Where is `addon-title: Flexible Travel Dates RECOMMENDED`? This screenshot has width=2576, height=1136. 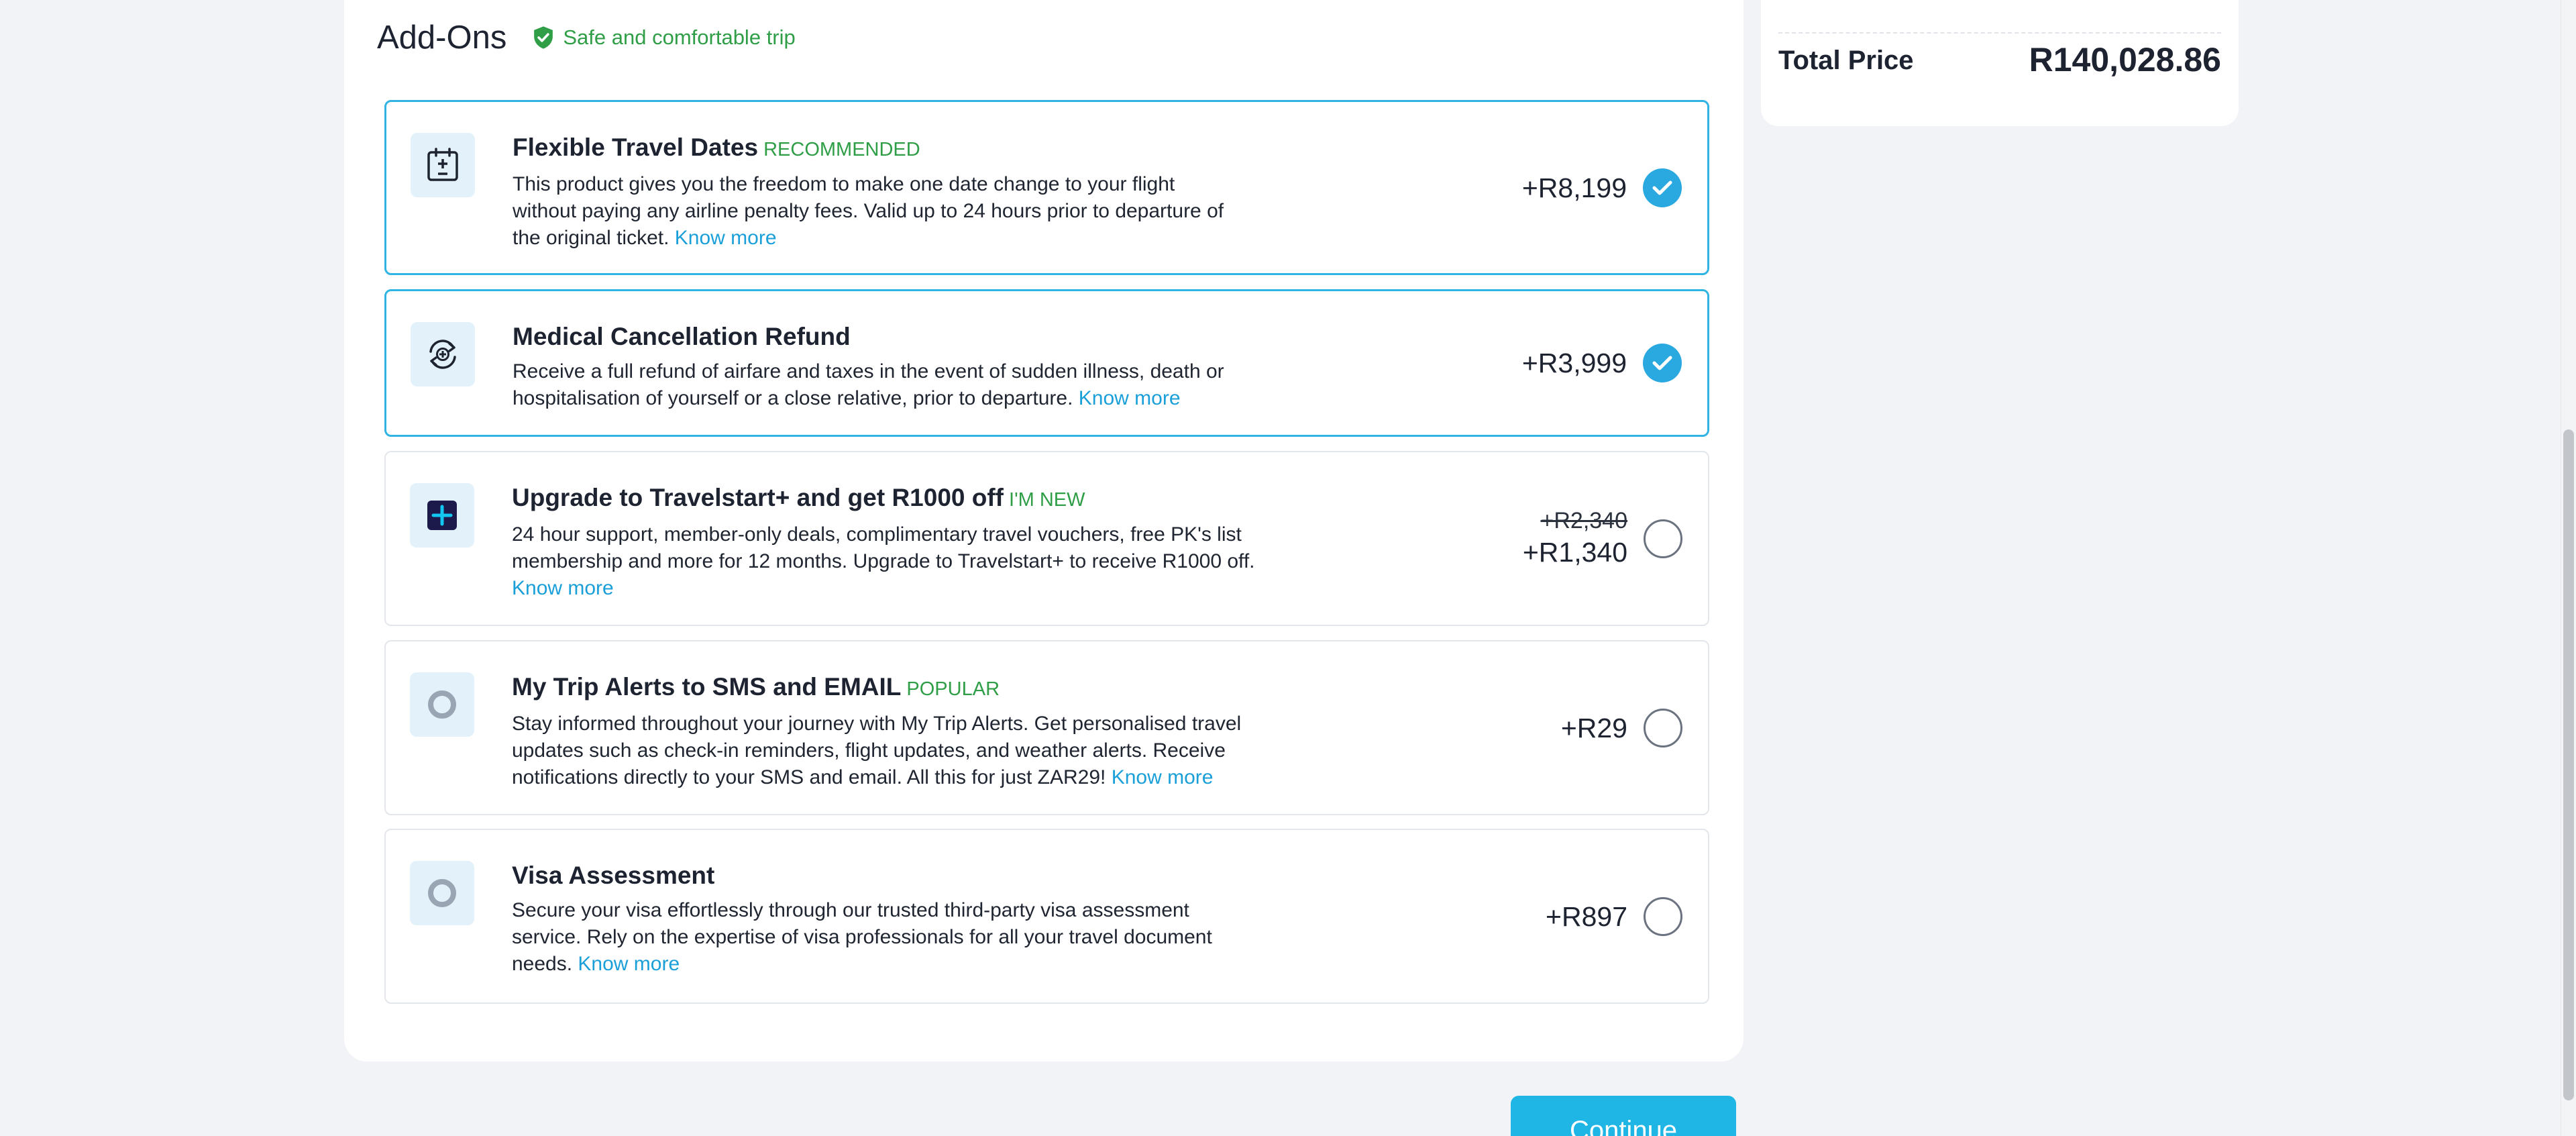 addon-title: Flexible Travel Dates RECOMMENDED is located at coordinates (878, 148).